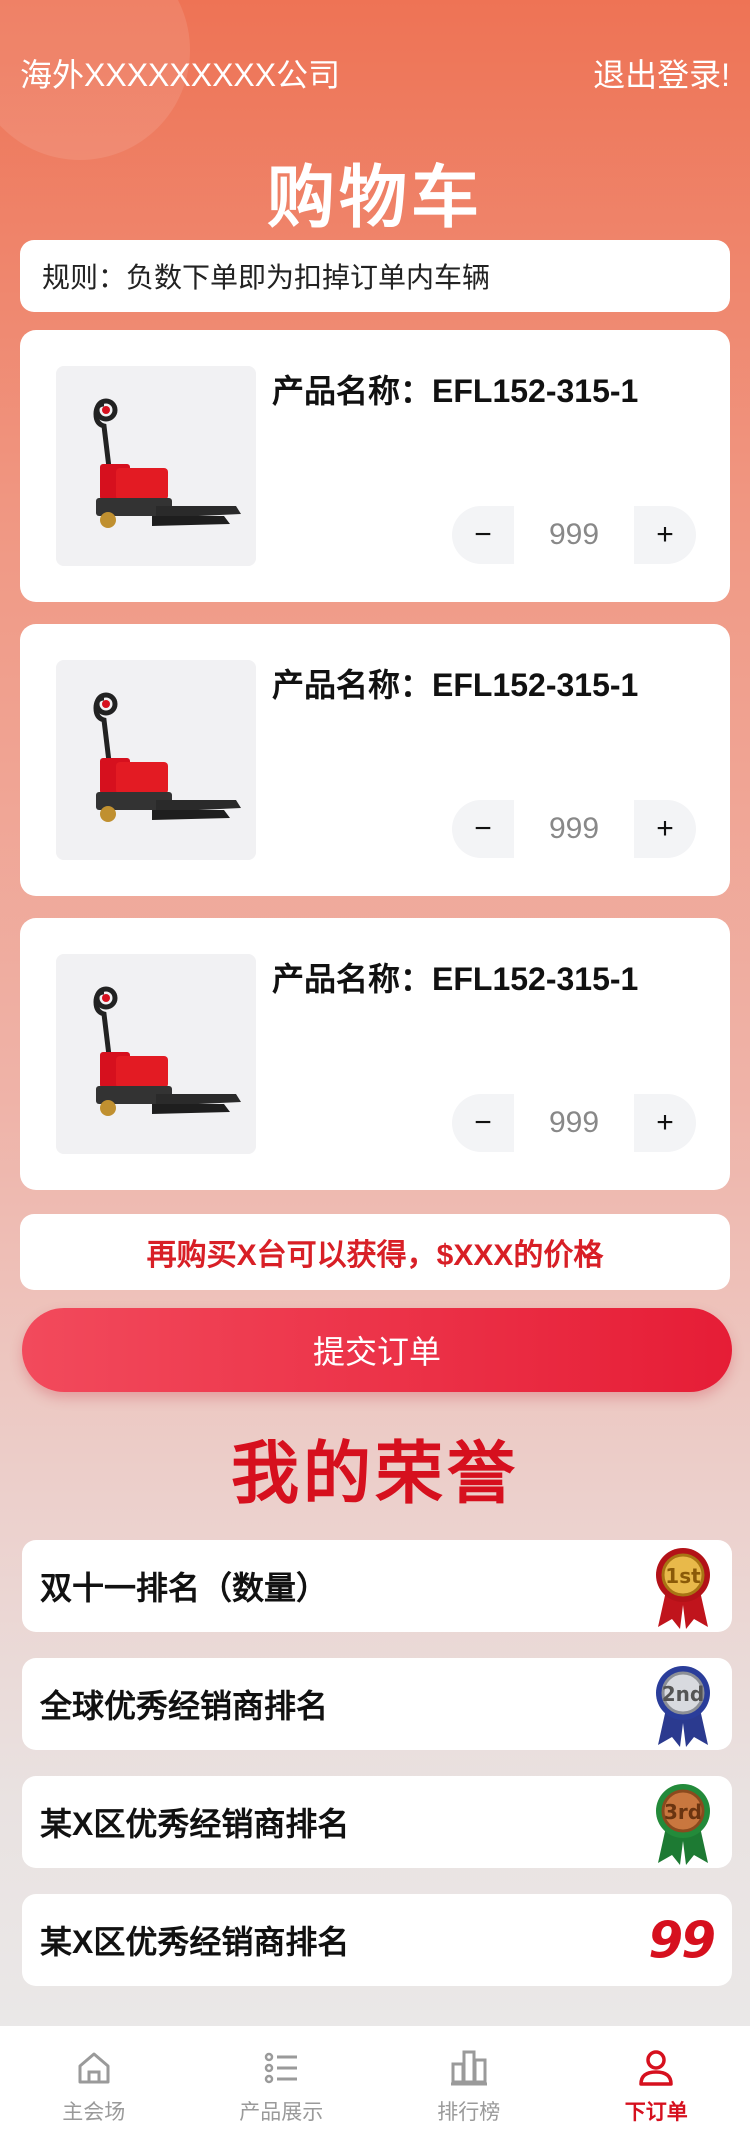  I want to click on bronze-medal-icon: 3rd, so click(683, 1822).